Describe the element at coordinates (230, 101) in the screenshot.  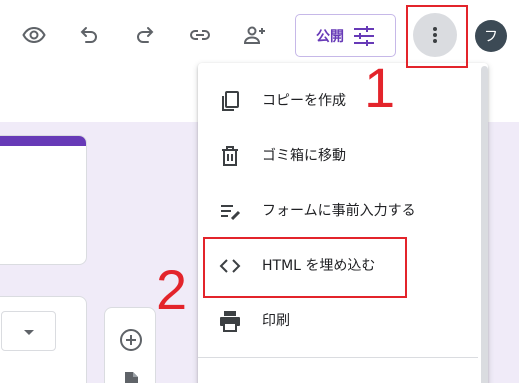
I see `copy-icon` at that location.